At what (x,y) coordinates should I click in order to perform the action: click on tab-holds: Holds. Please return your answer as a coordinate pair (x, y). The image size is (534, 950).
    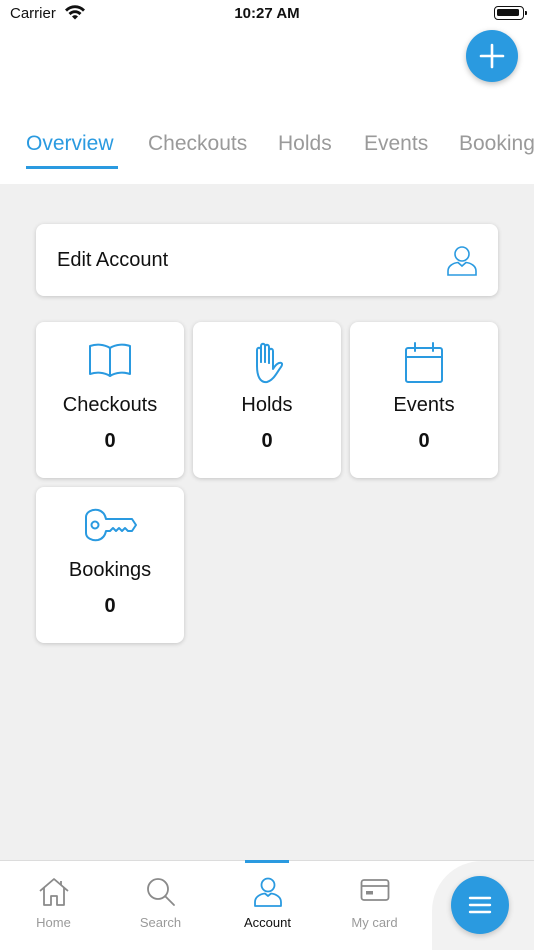
    Looking at the image, I should click on (305, 144).